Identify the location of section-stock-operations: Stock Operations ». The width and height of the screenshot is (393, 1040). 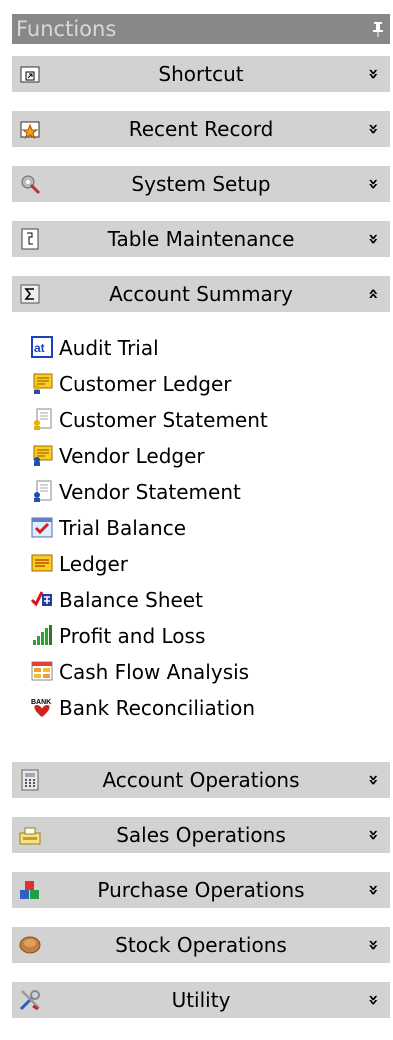
(201, 945).